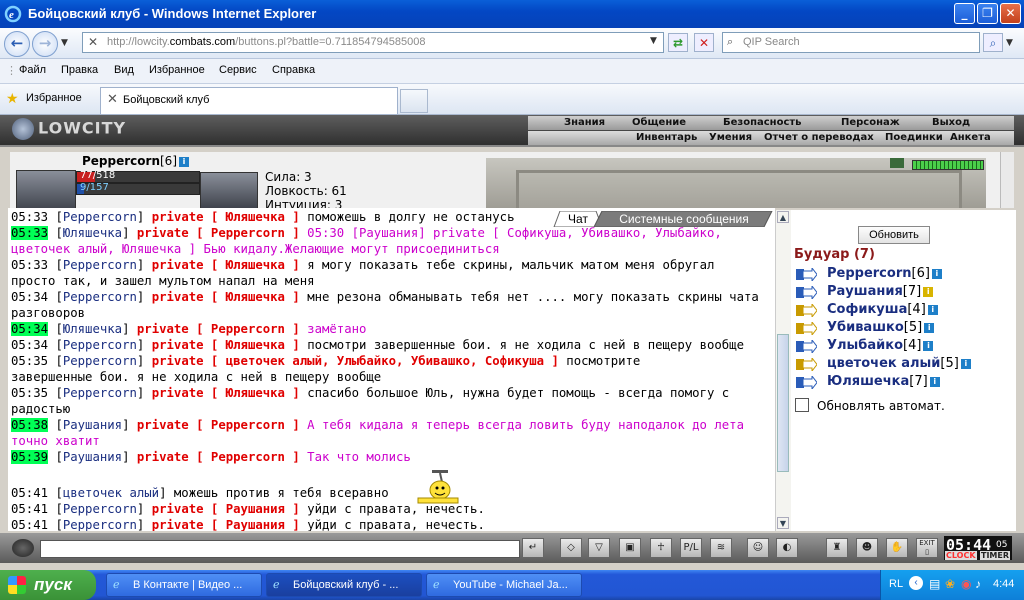  What do you see at coordinates (870, 122) in the screenshot?
I see `nav-character: Персонаж` at bounding box center [870, 122].